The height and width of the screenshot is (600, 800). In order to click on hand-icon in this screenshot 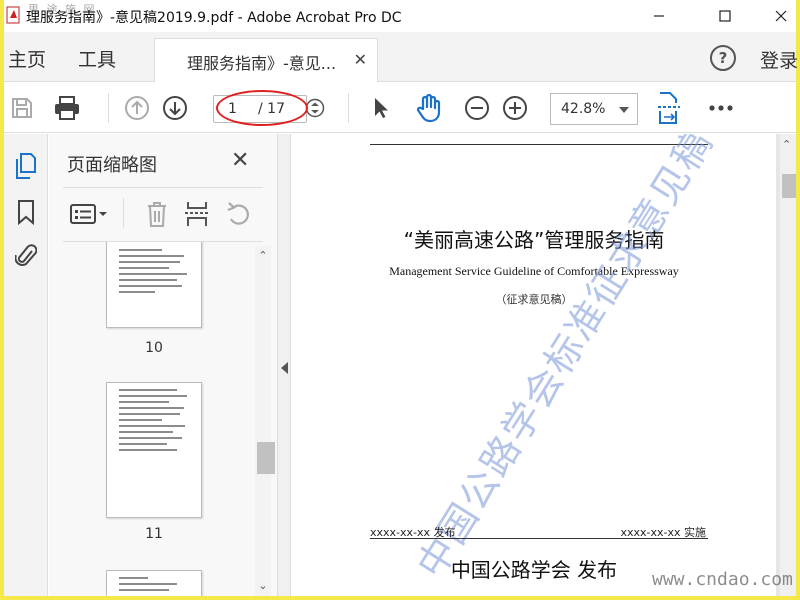, I will do `click(428, 108)`.